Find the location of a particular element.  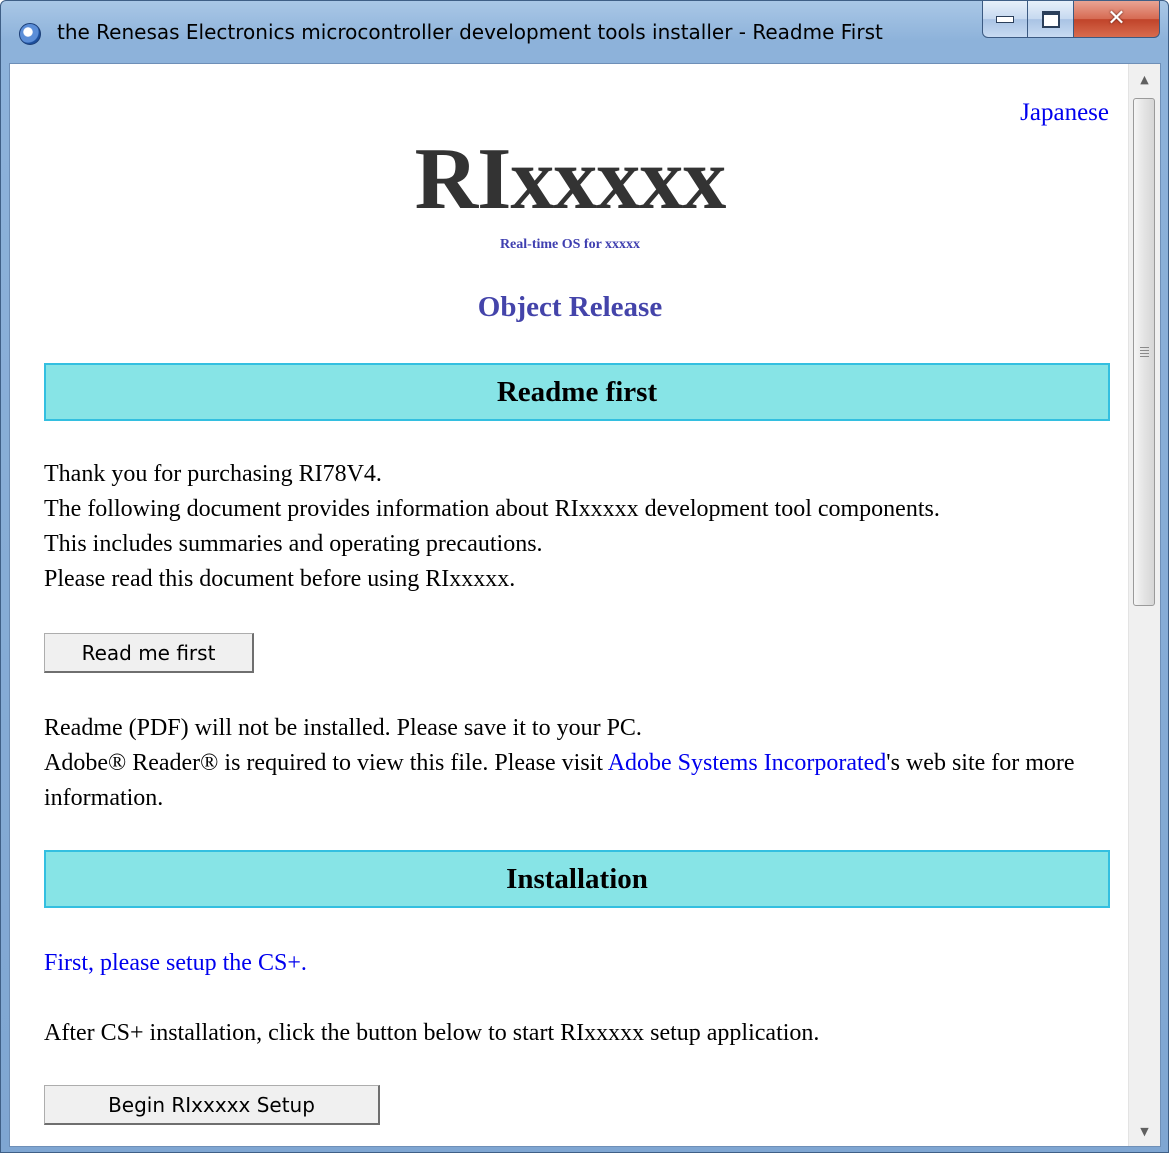

minimize-icon is located at coordinates (1005, 19).